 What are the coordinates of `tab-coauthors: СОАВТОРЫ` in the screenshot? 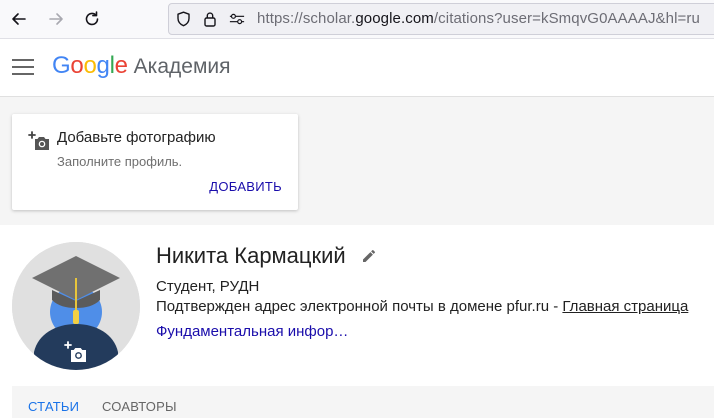 It's located at (139, 406).